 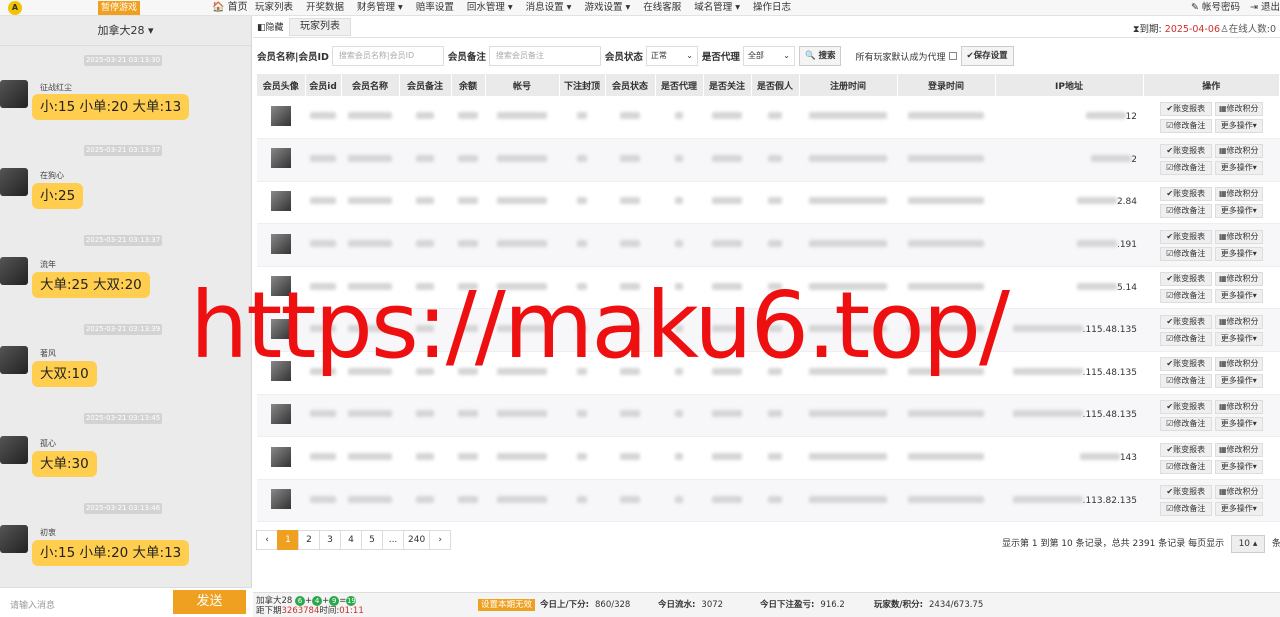 What do you see at coordinates (549, 8) in the screenshot?
I see `menu-messages: 消息设置 ▾` at bounding box center [549, 8].